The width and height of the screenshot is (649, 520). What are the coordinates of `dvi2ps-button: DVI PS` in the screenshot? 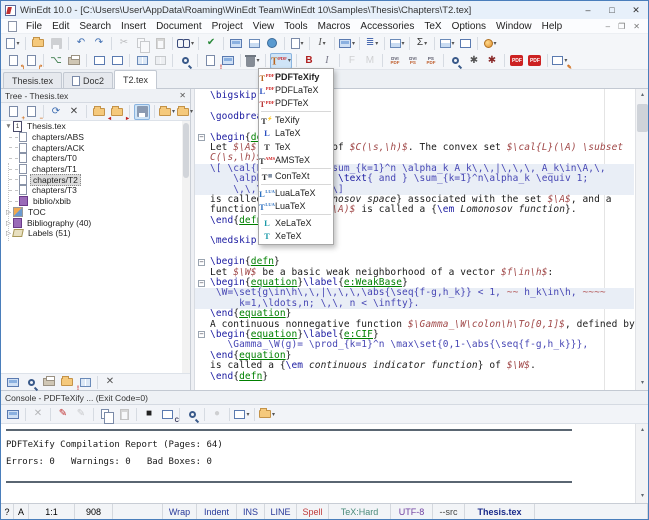 It's located at (413, 61).